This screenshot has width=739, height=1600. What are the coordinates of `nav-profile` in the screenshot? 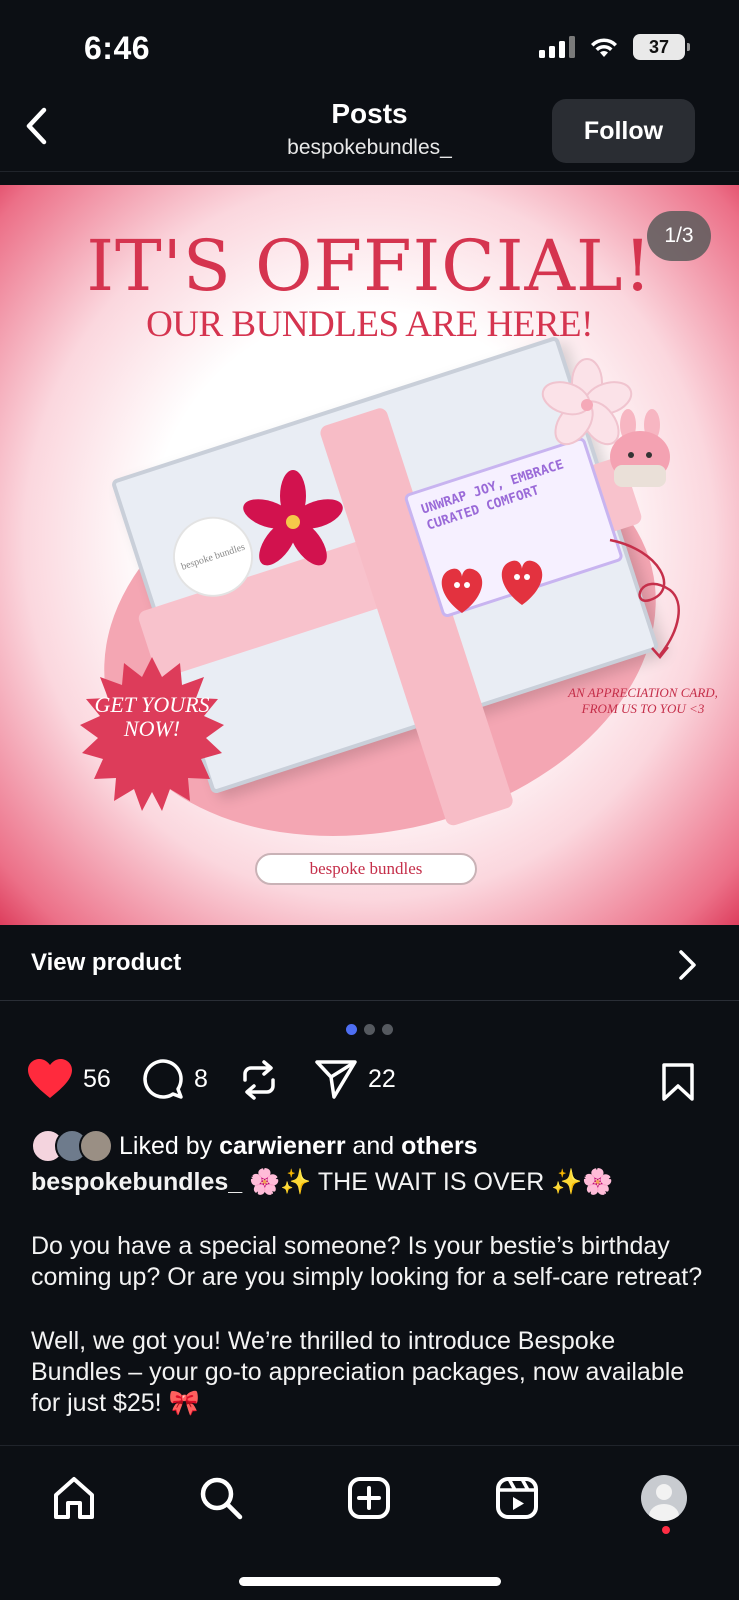 It's located at (664, 1498).